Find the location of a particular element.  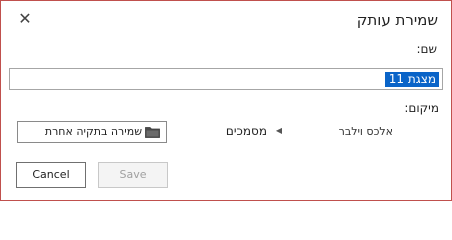

breadcrumb-user: אלכס וילבר is located at coordinates (366, 131).